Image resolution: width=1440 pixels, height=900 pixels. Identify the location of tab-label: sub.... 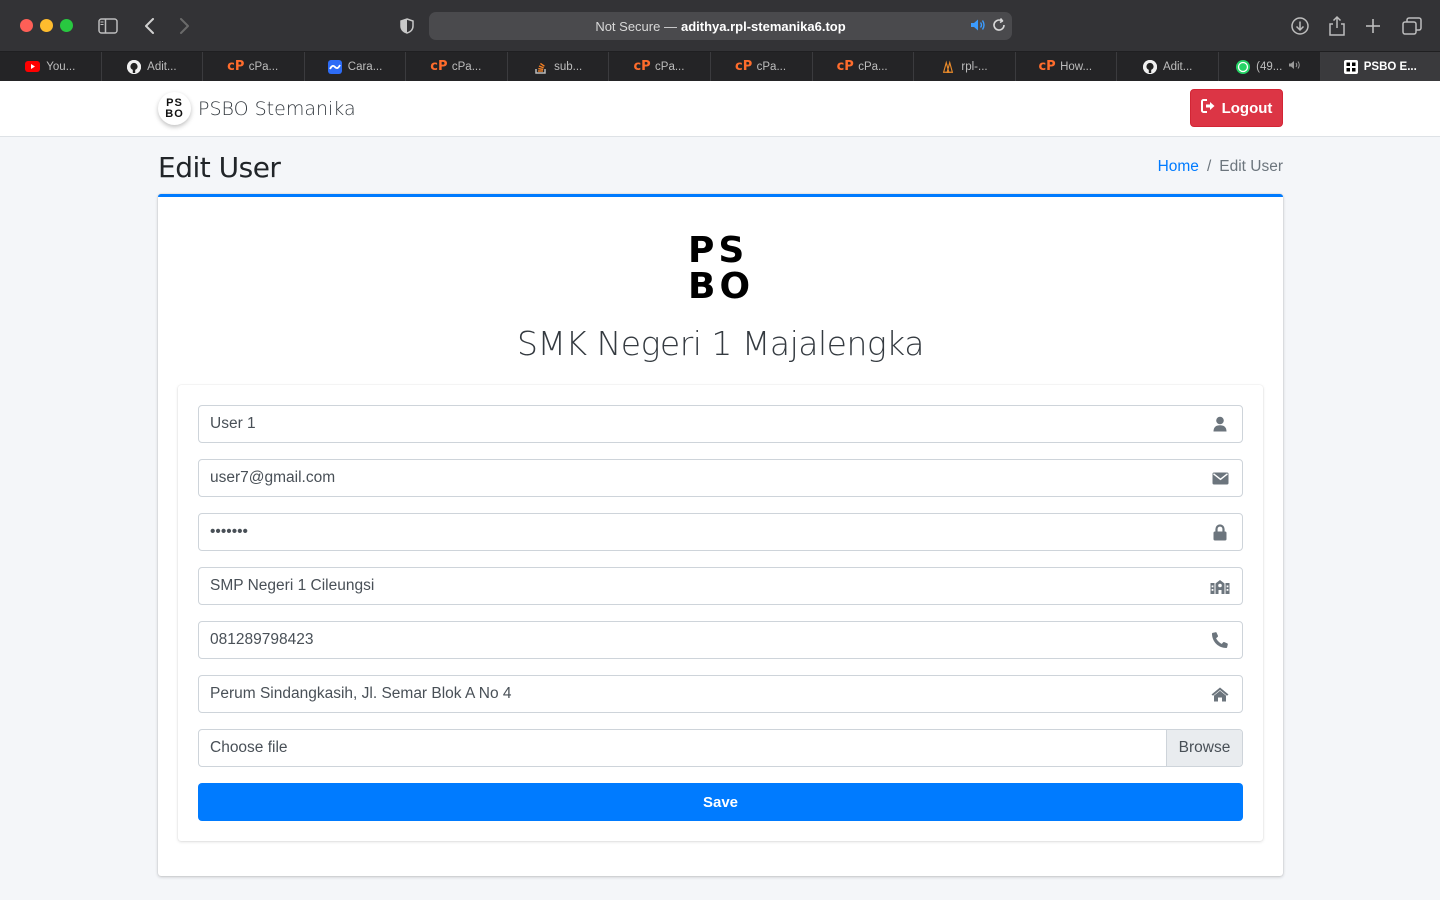
(568, 66).